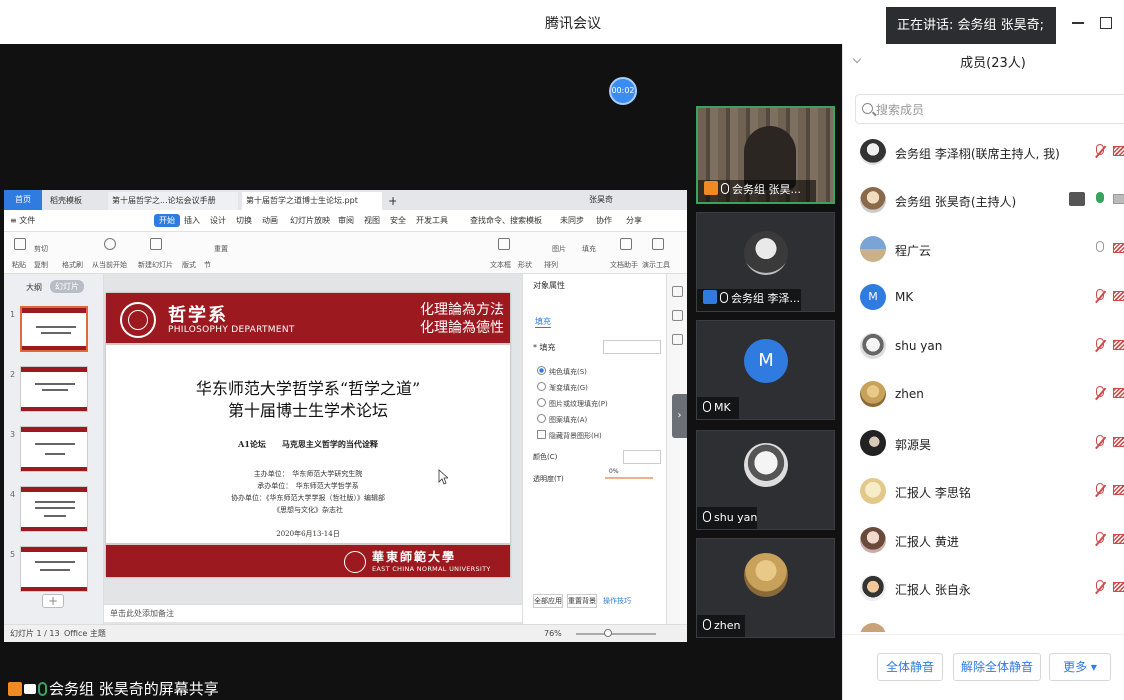 The image size is (1124, 700). I want to click on member-row: 会务组 李泽栩(联席主持人, 我), so click(983, 156).